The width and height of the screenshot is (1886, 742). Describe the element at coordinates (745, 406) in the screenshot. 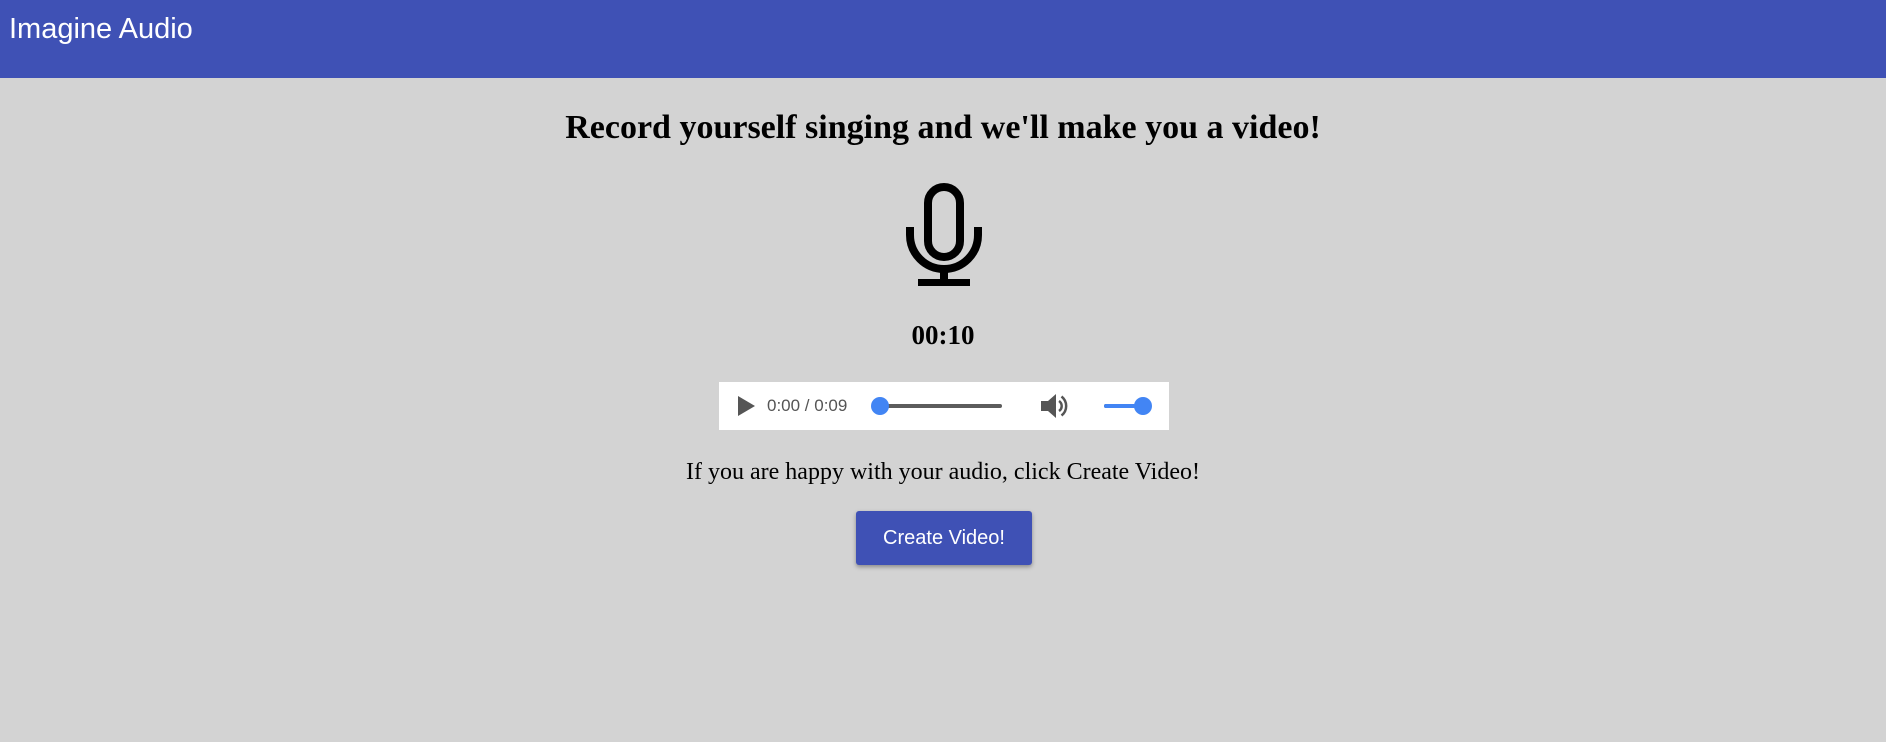

I see `play-icon` at that location.